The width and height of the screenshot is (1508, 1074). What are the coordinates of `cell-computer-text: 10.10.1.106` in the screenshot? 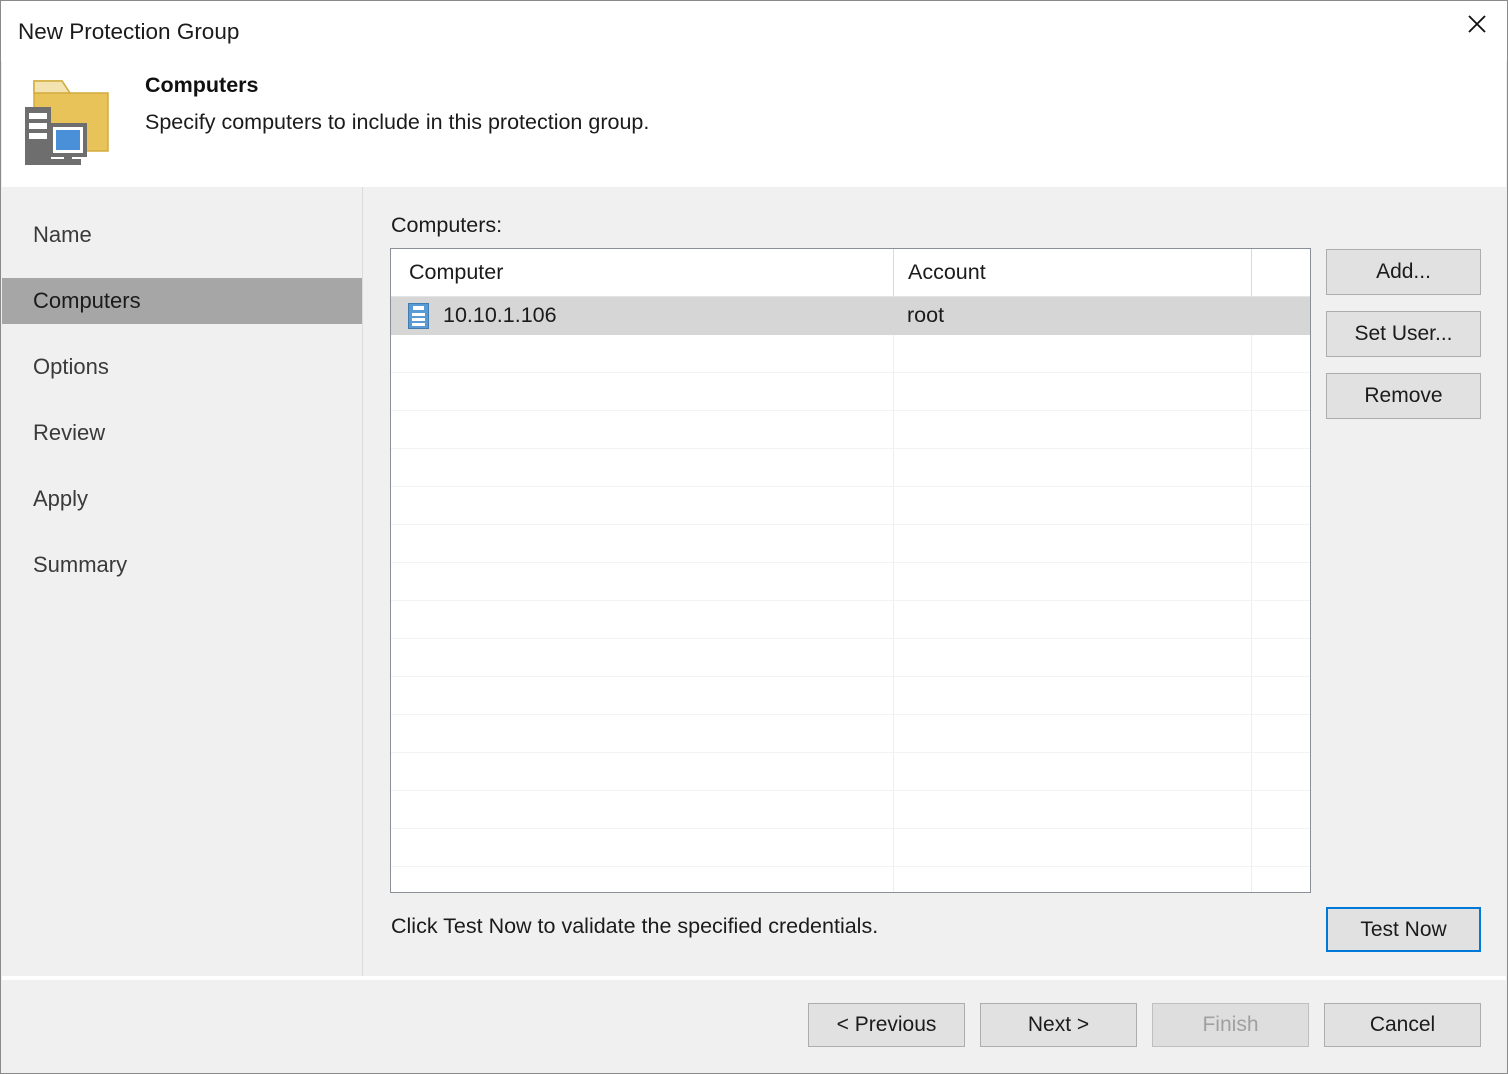 It's located at (500, 315).